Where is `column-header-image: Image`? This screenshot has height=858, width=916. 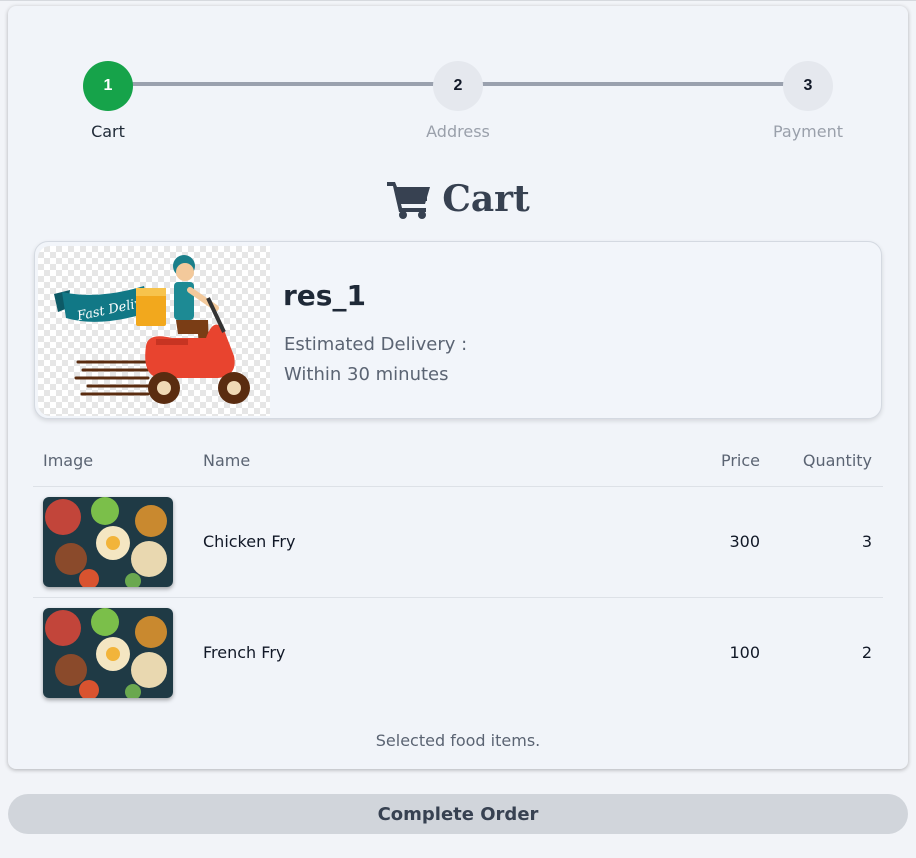
column-header-image: Image is located at coordinates (68, 460).